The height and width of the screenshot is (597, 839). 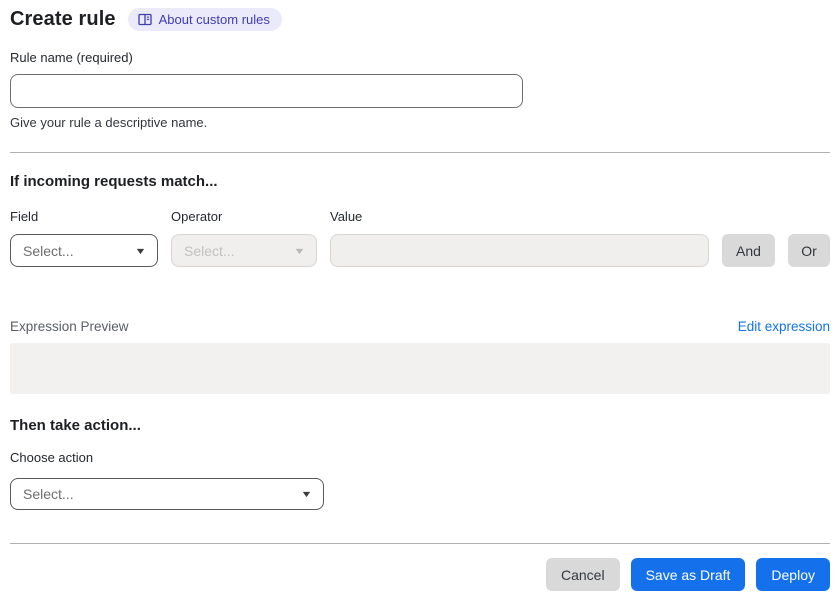 I want to click on expression-section: Expression Preview Edit expression, so click(x=420, y=356).